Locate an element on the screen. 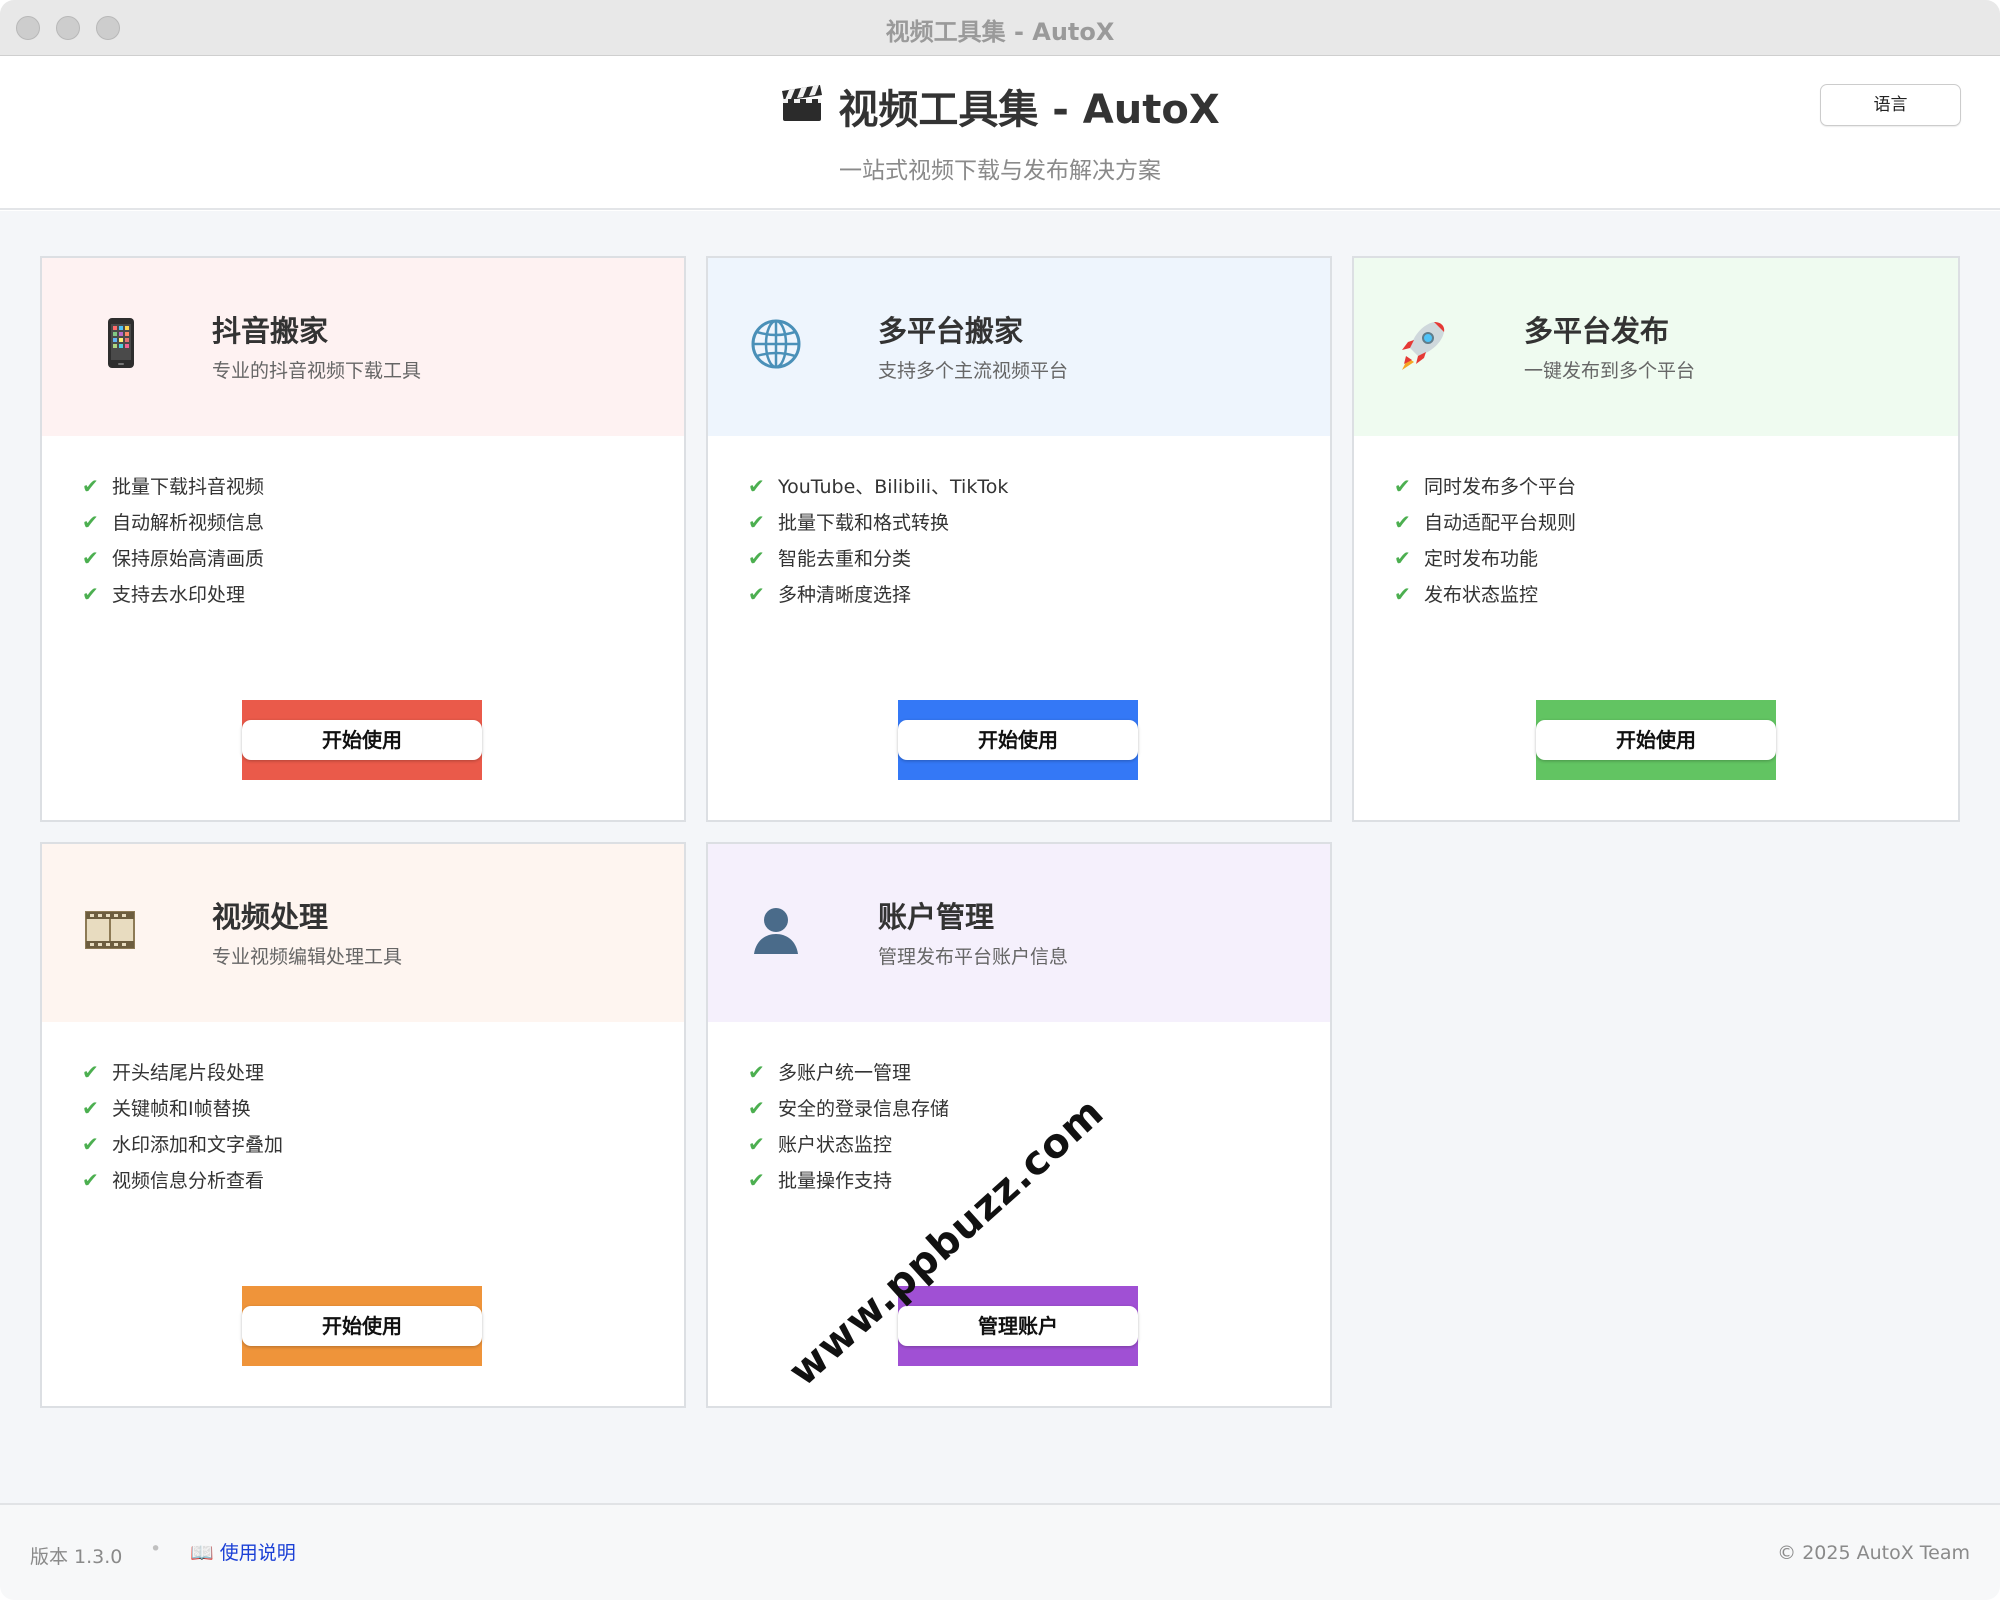 The width and height of the screenshot is (2000, 1600). card-title: 视频处理 is located at coordinates (270, 917).